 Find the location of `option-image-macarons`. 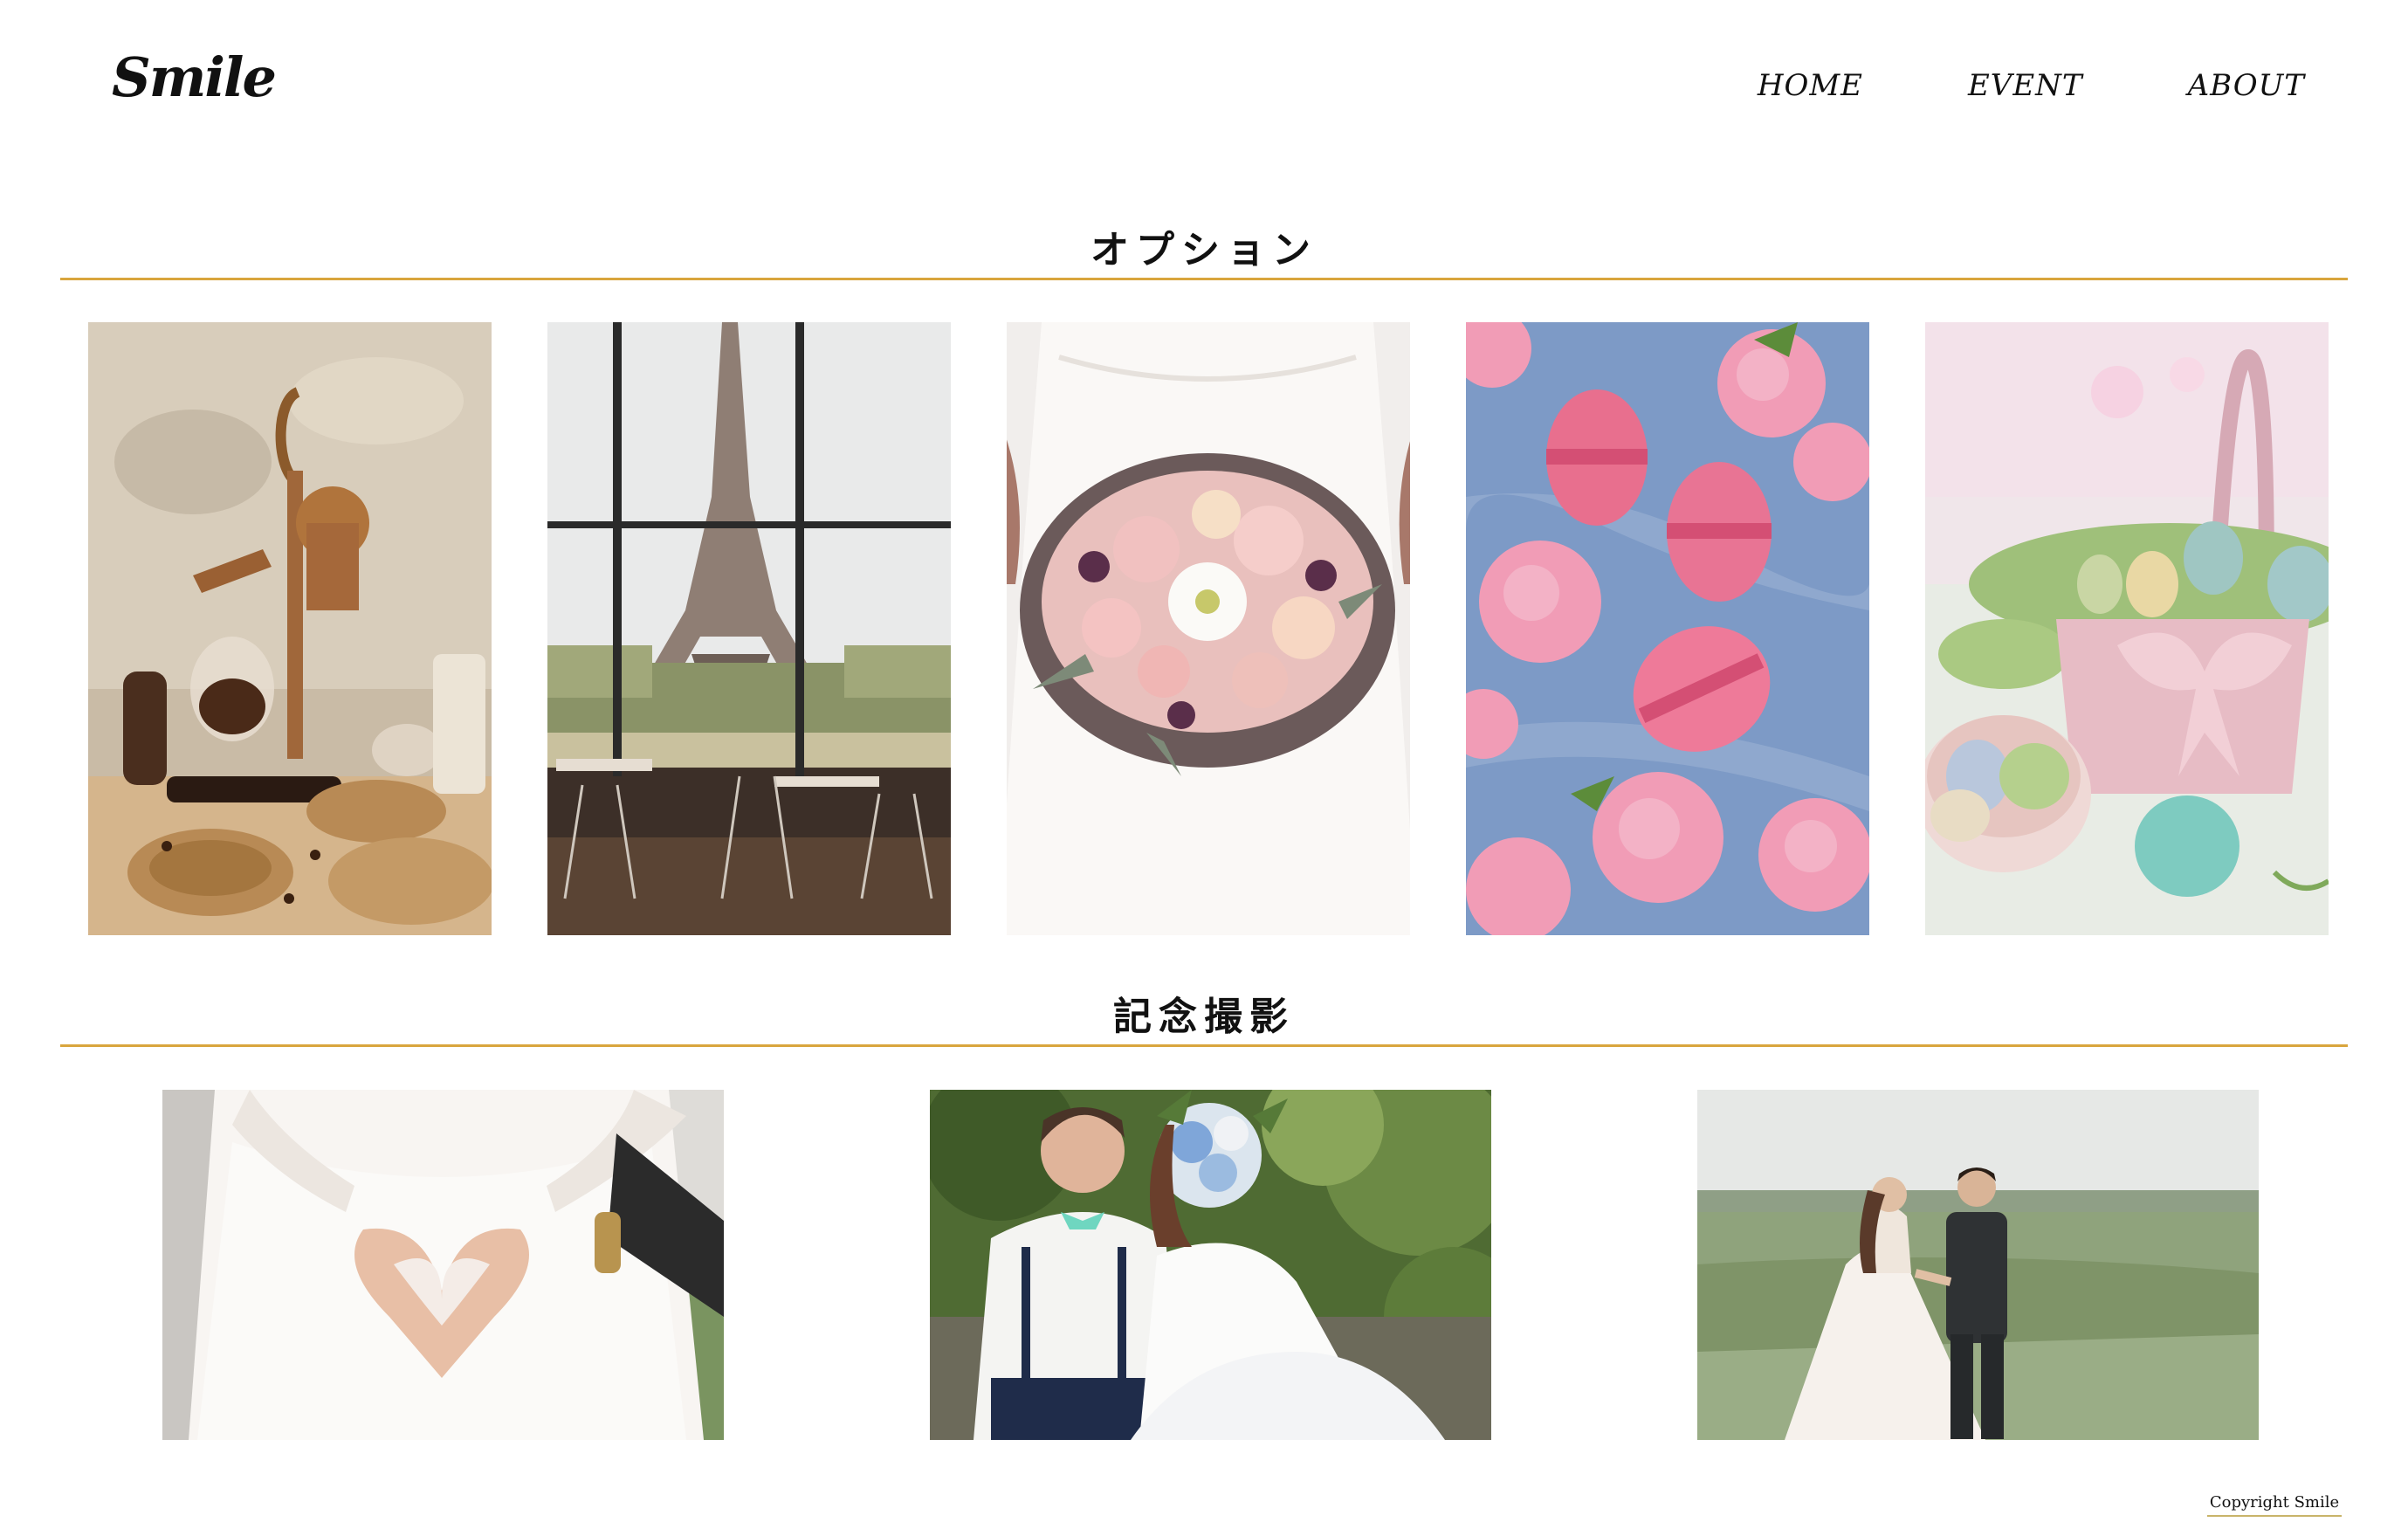

option-image-macarons is located at coordinates (1667, 628).